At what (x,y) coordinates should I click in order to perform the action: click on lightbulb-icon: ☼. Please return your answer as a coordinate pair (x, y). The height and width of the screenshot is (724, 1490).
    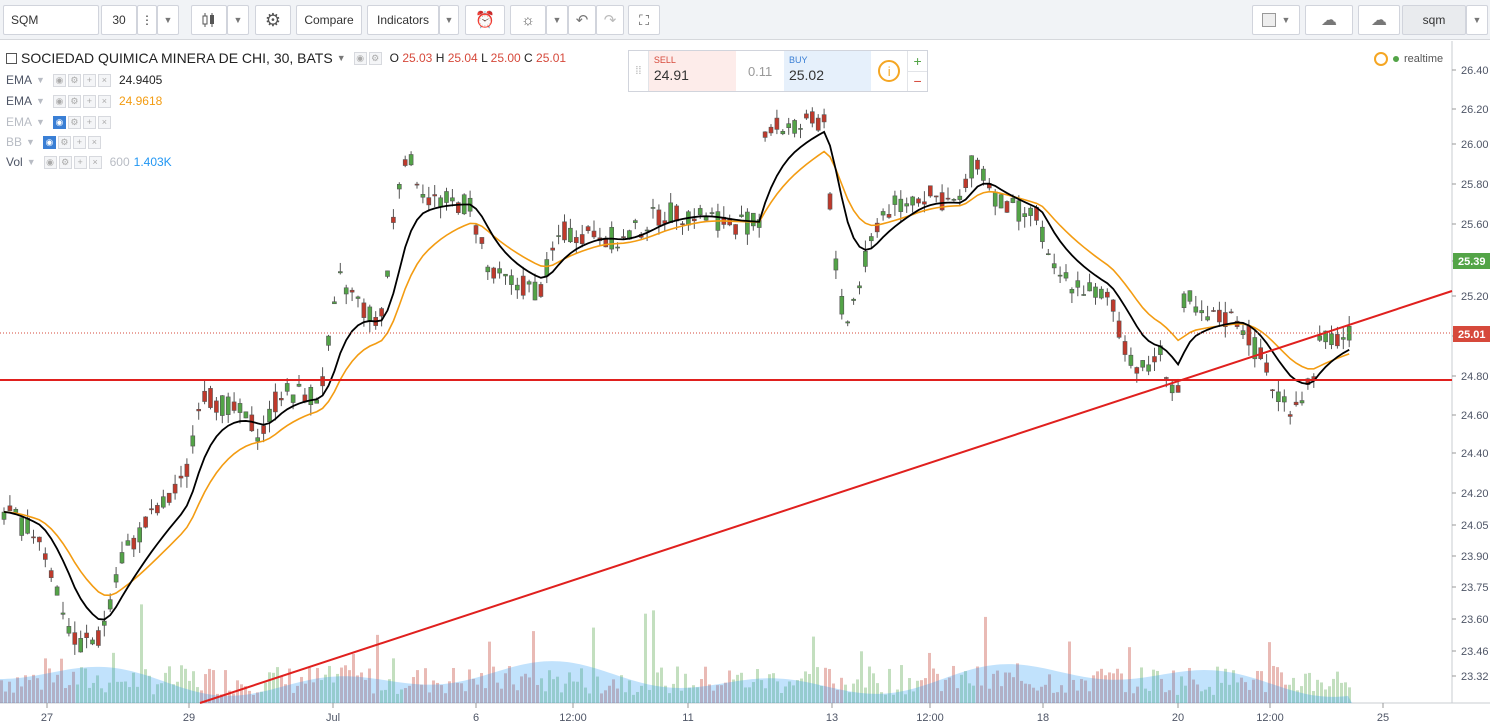
    Looking at the image, I should click on (528, 20).